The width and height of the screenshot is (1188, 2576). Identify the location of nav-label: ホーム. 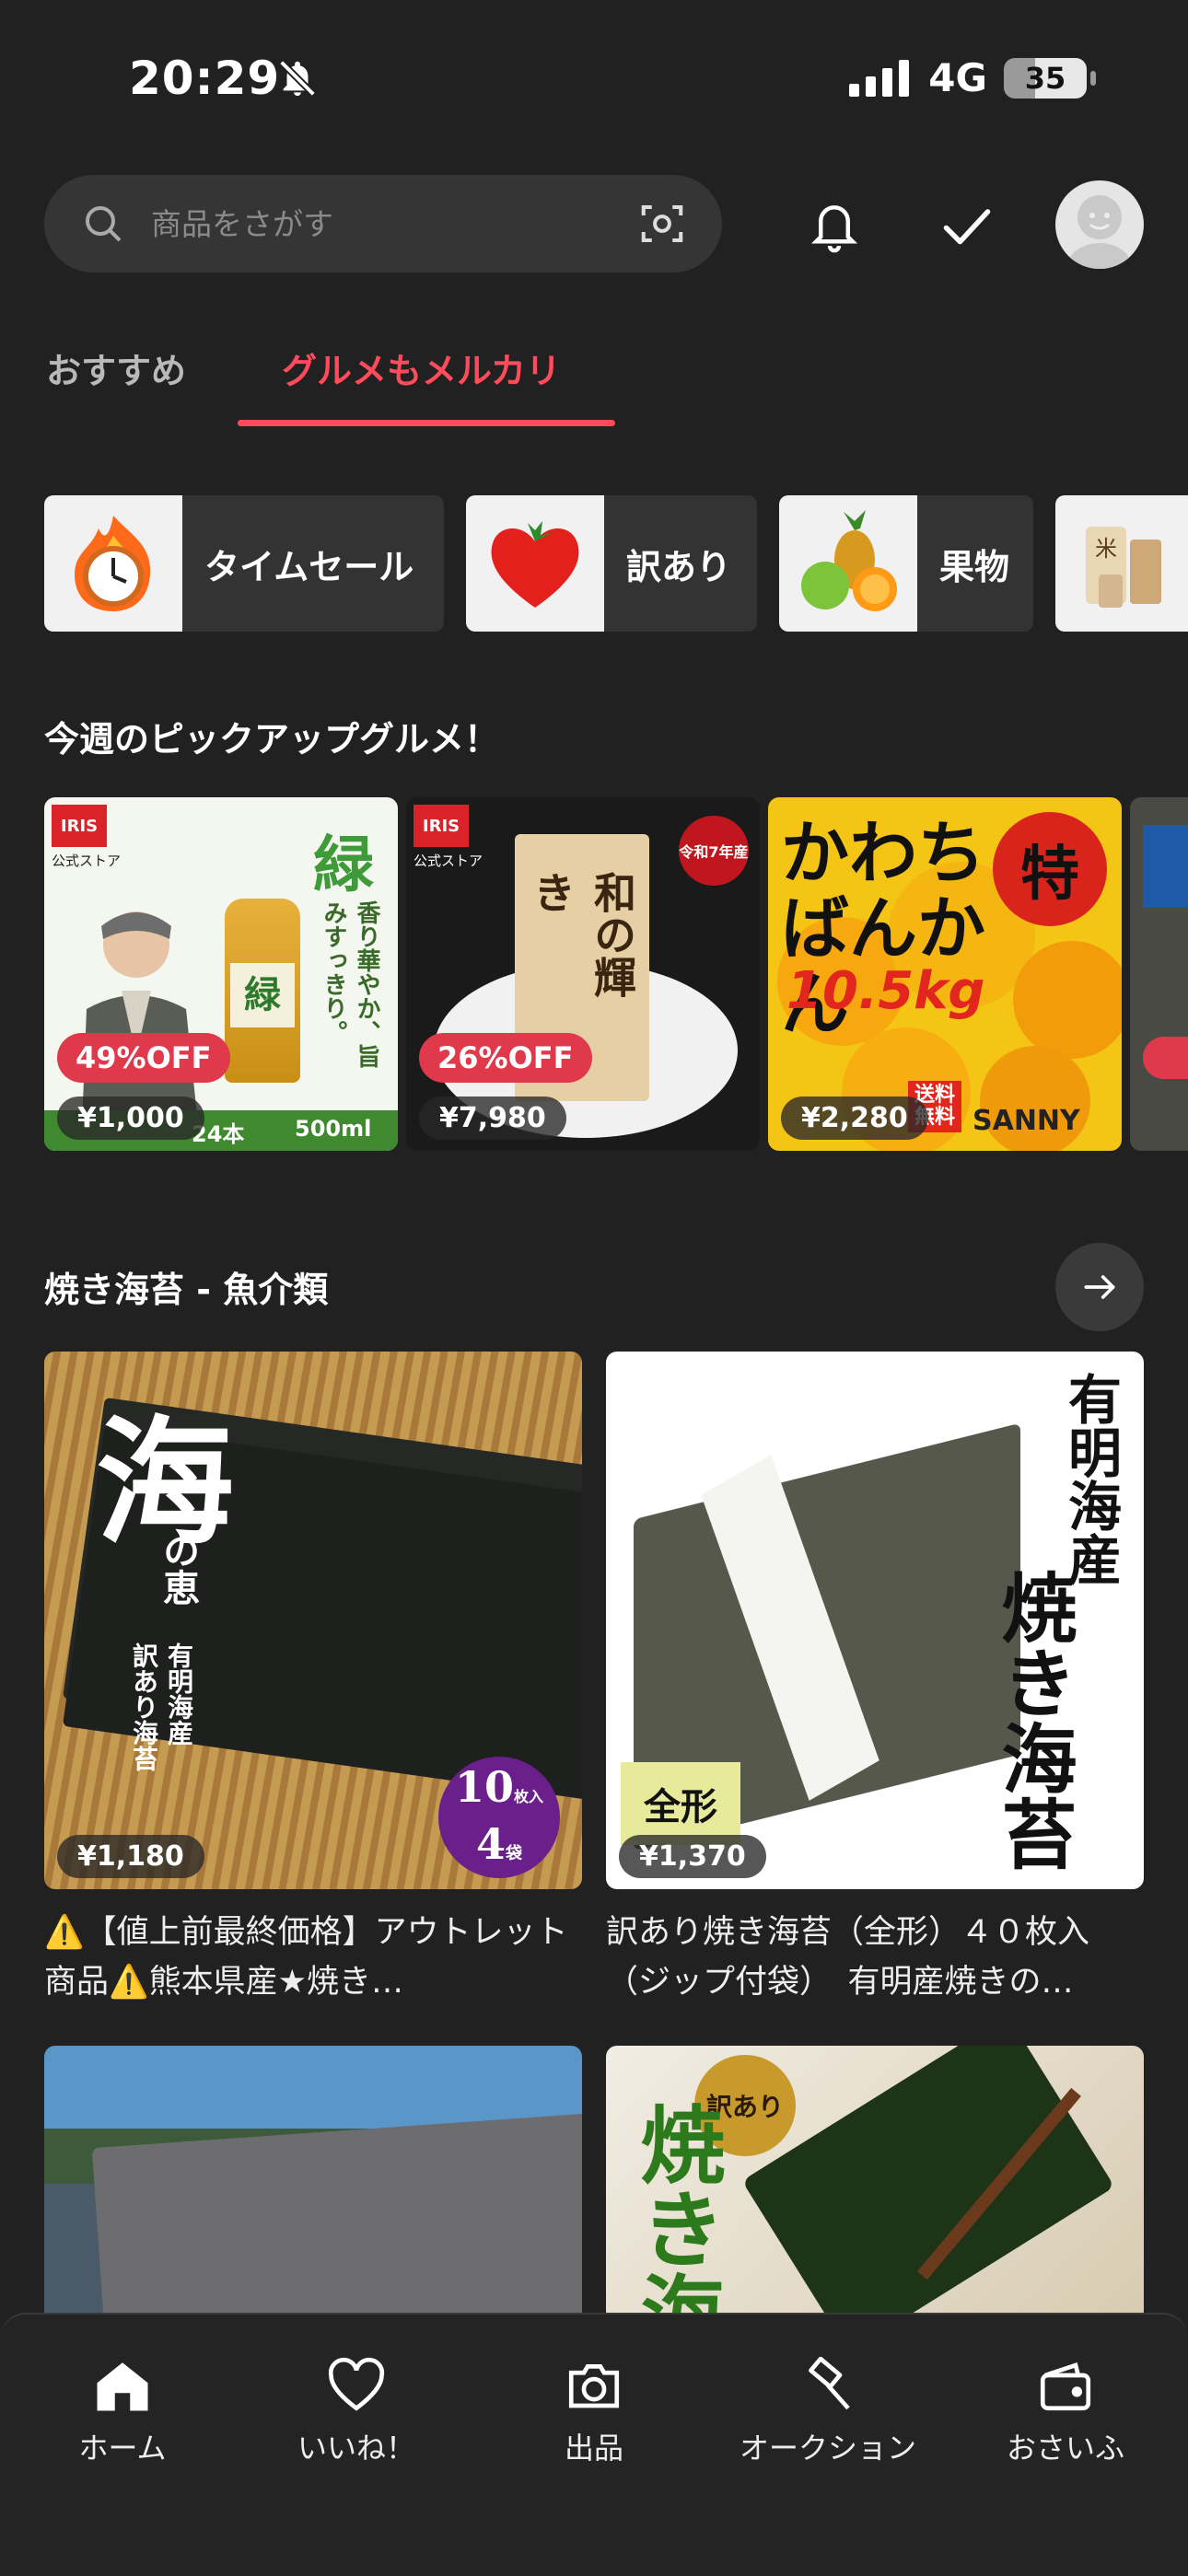
(122, 2448).